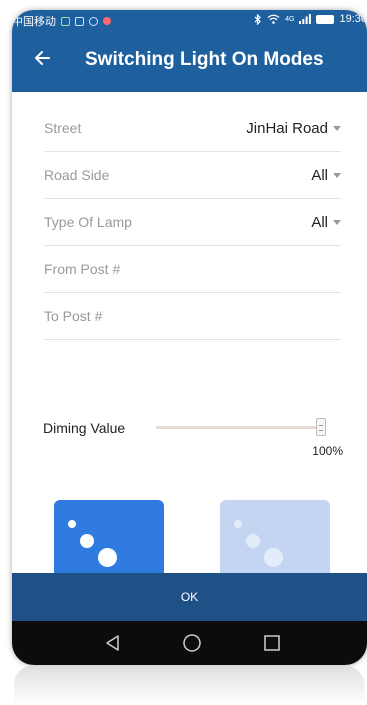 This screenshot has height=705, width=367. I want to click on recents-square-icon, so click(272, 643).